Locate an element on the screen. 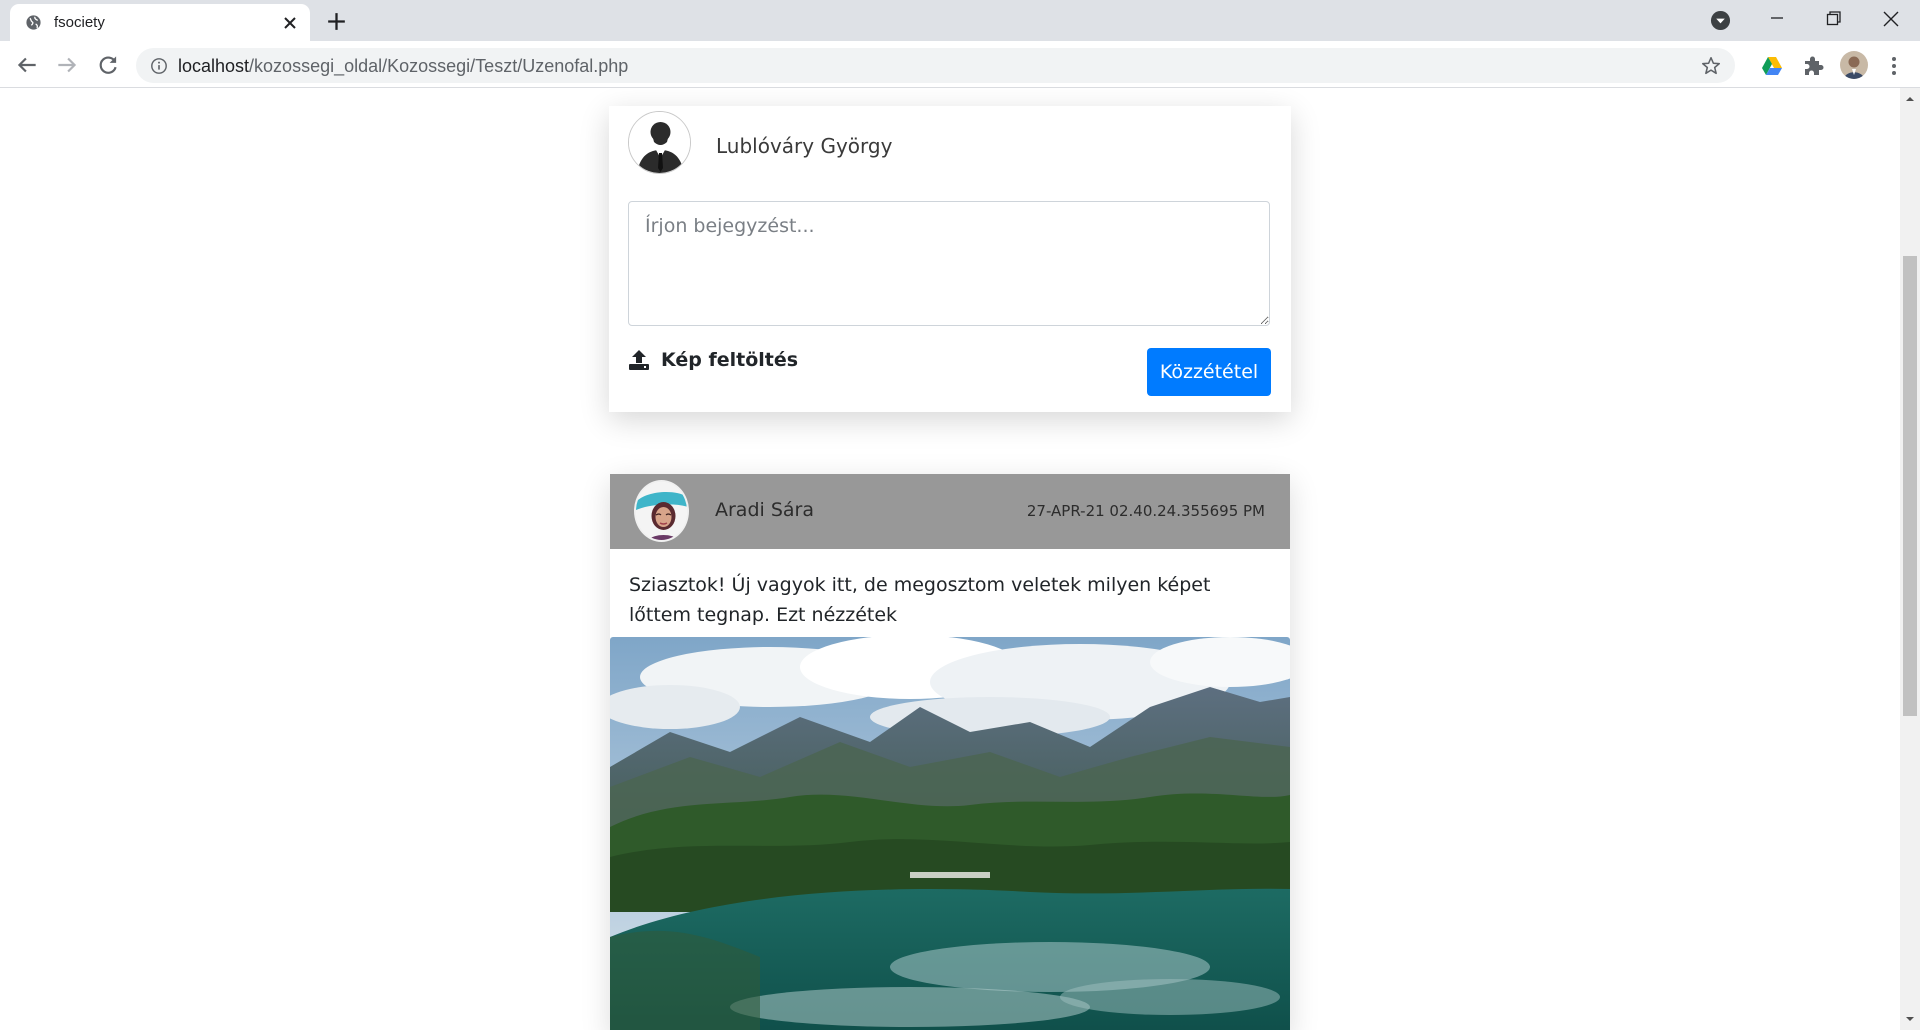  composer-user-name: Lublóváry György is located at coordinates (804, 146).